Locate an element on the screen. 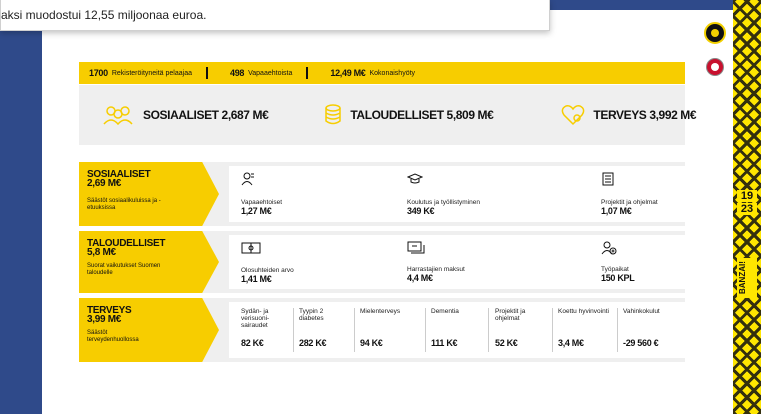 The height and width of the screenshot is (414, 761). strip-year-bottom: 23 is located at coordinates (747, 209).